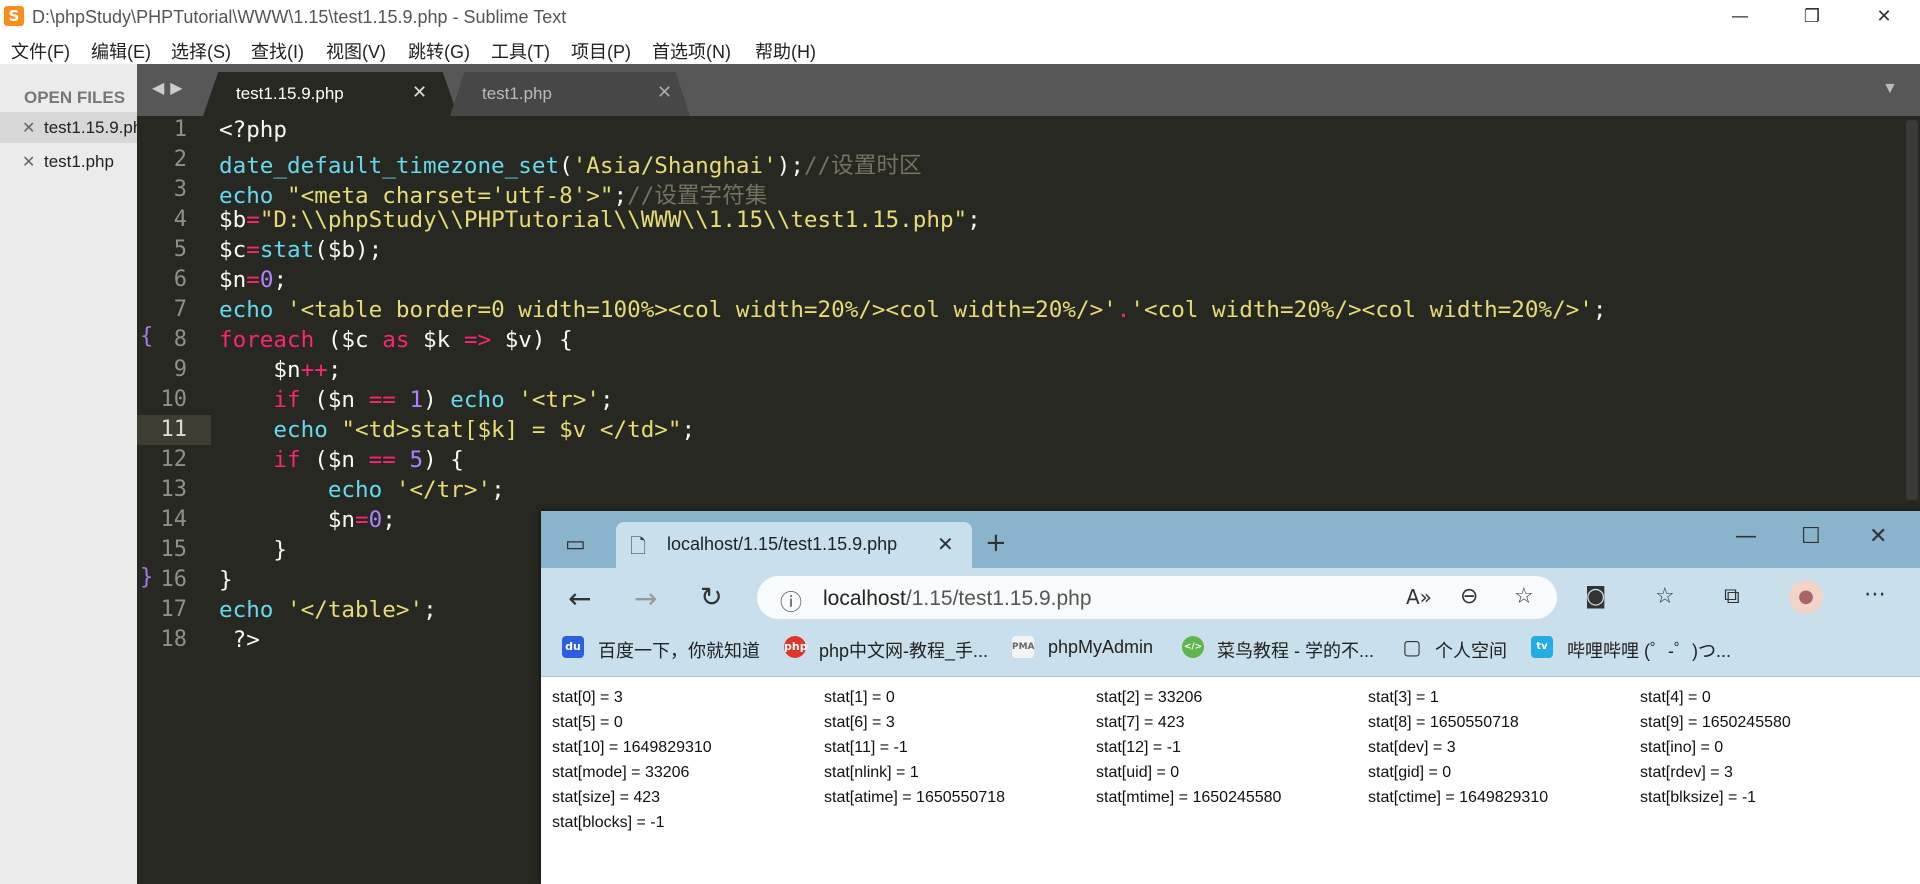  I want to click on open-file-name: test1.php, so click(79, 162).